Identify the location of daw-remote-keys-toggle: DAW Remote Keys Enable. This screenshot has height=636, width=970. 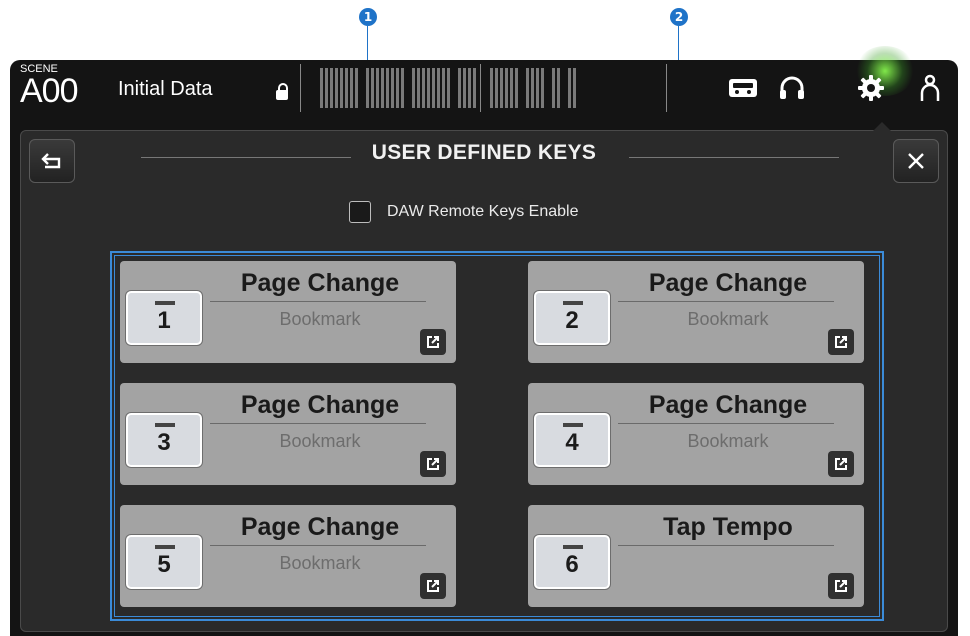
(463, 212).